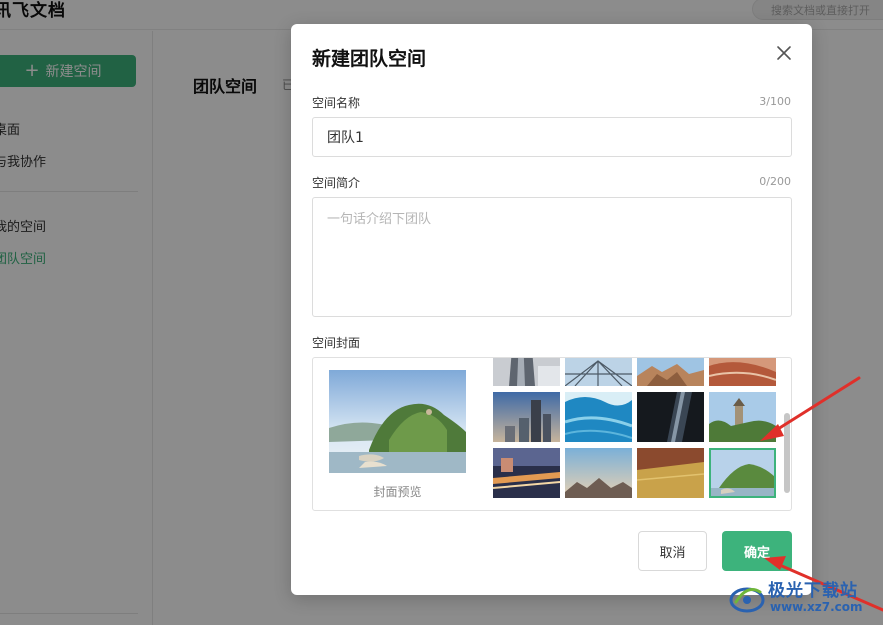 The width and height of the screenshot is (883, 625). I want to click on watermark-url: www.xz7.com, so click(816, 607).